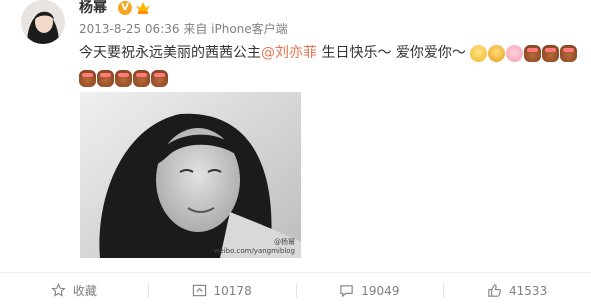 The height and width of the screenshot is (308, 591). What do you see at coordinates (129, 29) in the screenshot?
I see `post-time: 2013-8-25 06:36` at bounding box center [129, 29].